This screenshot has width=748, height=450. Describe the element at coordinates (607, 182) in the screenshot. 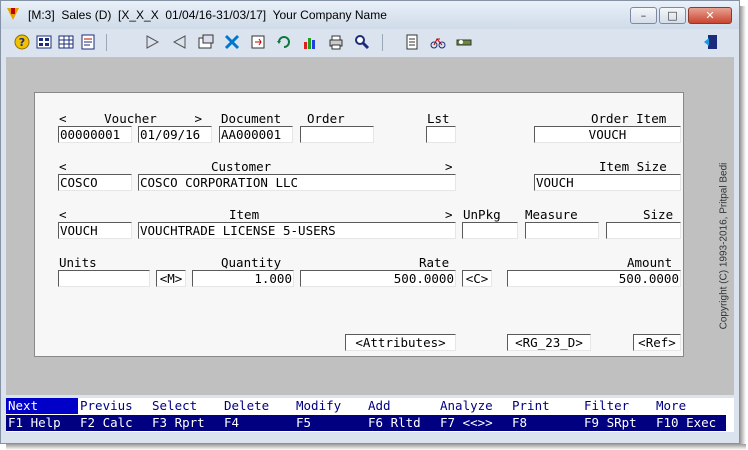

I see `item-size-field: VOUCH` at that location.